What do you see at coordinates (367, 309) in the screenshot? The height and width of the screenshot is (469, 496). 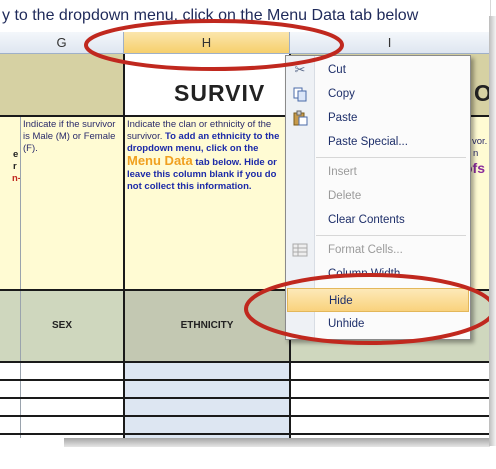 I see `red-circle-hide` at bounding box center [367, 309].